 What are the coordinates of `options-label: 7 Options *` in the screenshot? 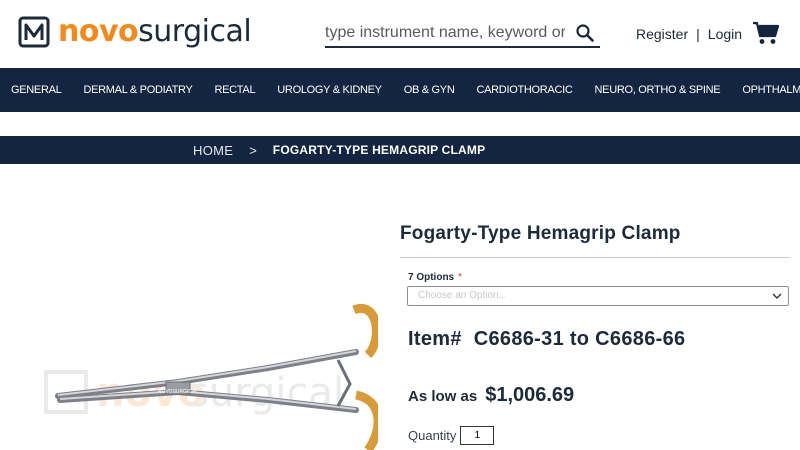 It's located at (435, 277).